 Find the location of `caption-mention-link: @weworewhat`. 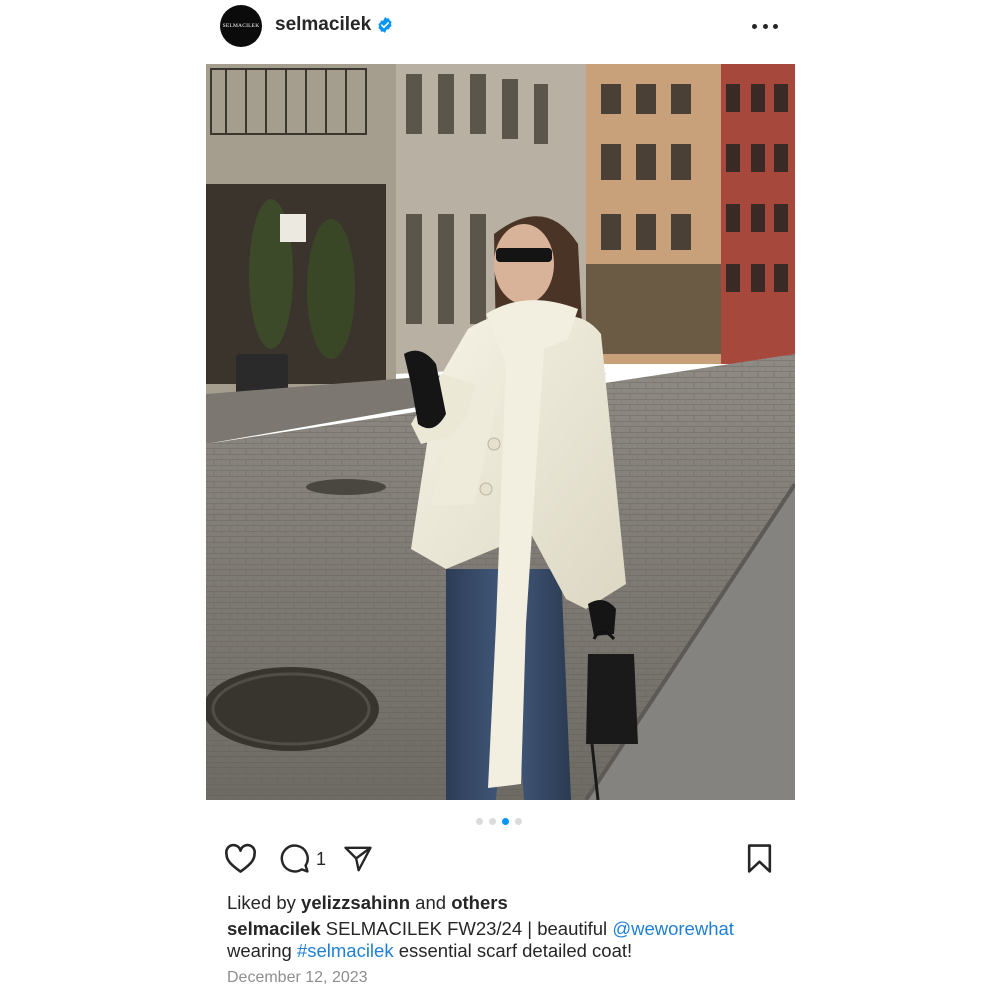

caption-mention-link: @weworewhat is located at coordinates (673, 928).